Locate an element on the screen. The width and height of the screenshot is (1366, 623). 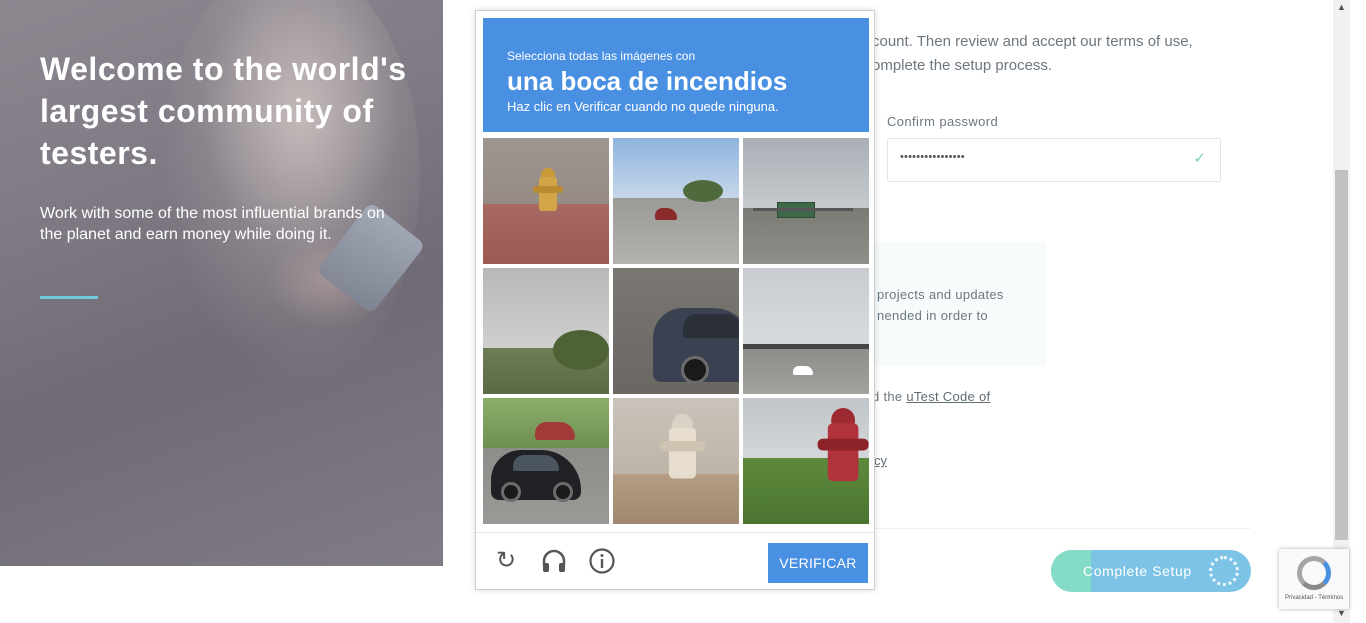
car-image is located at coordinates (696, 346).